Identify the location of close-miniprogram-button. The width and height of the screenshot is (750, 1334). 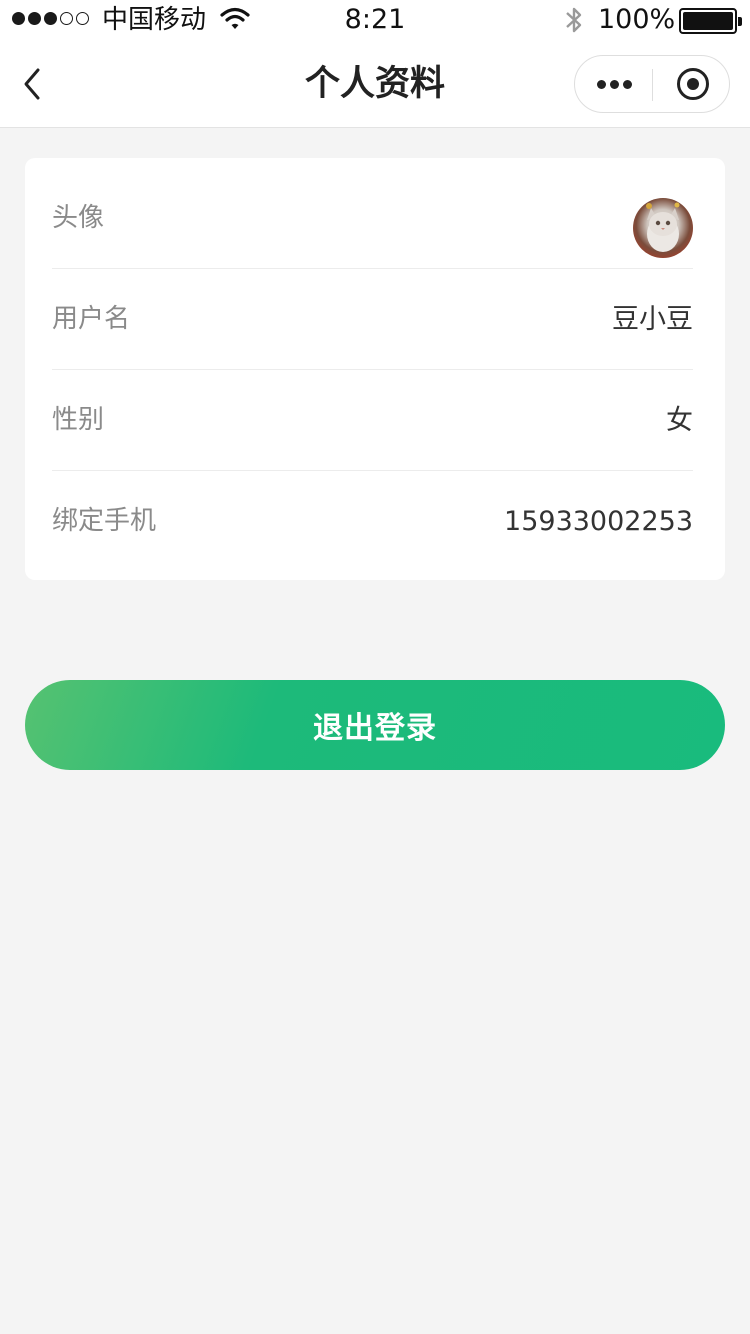
(691, 84).